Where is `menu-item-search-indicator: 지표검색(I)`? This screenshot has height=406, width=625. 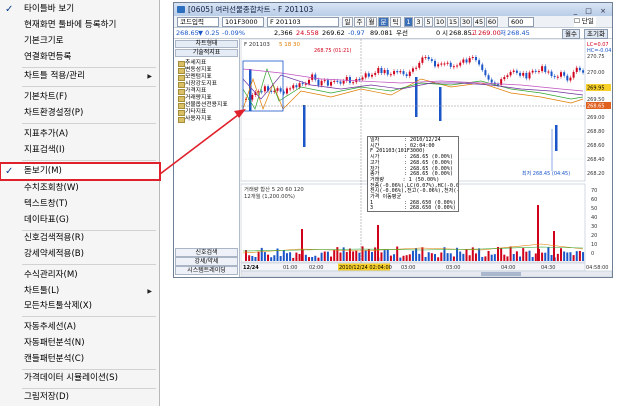
menu-item-search-indicator: 지표검색(I) is located at coordinates (80, 150).